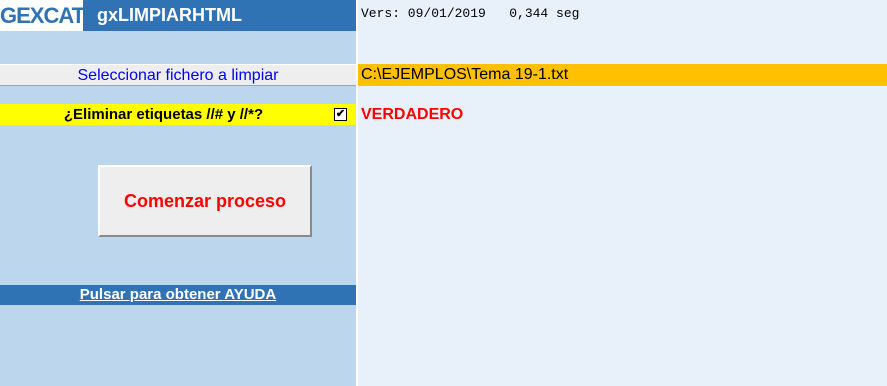  What do you see at coordinates (163, 114) in the screenshot?
I see `remove-tags-label: ¿Eliminar etiquetas //# y //*?` at bounding box center [163, 114].